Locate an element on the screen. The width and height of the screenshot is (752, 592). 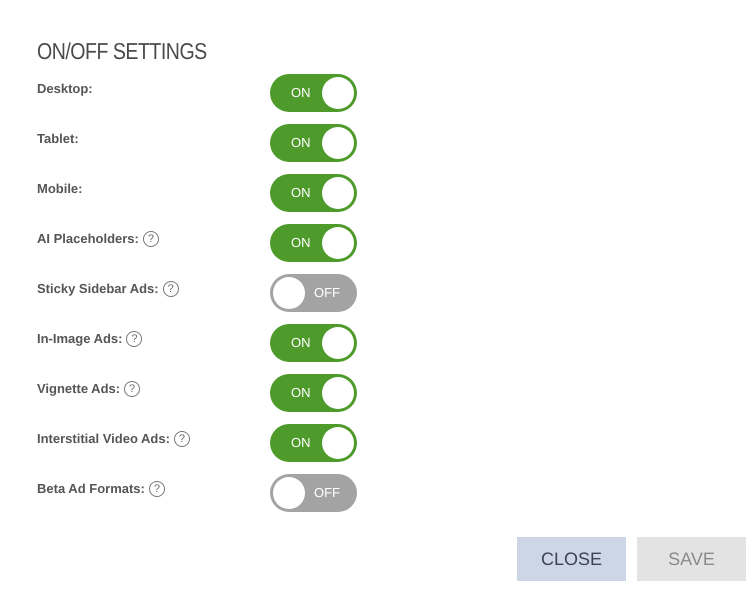
setting-label: Tablet: is located at coordinates (58, 139).